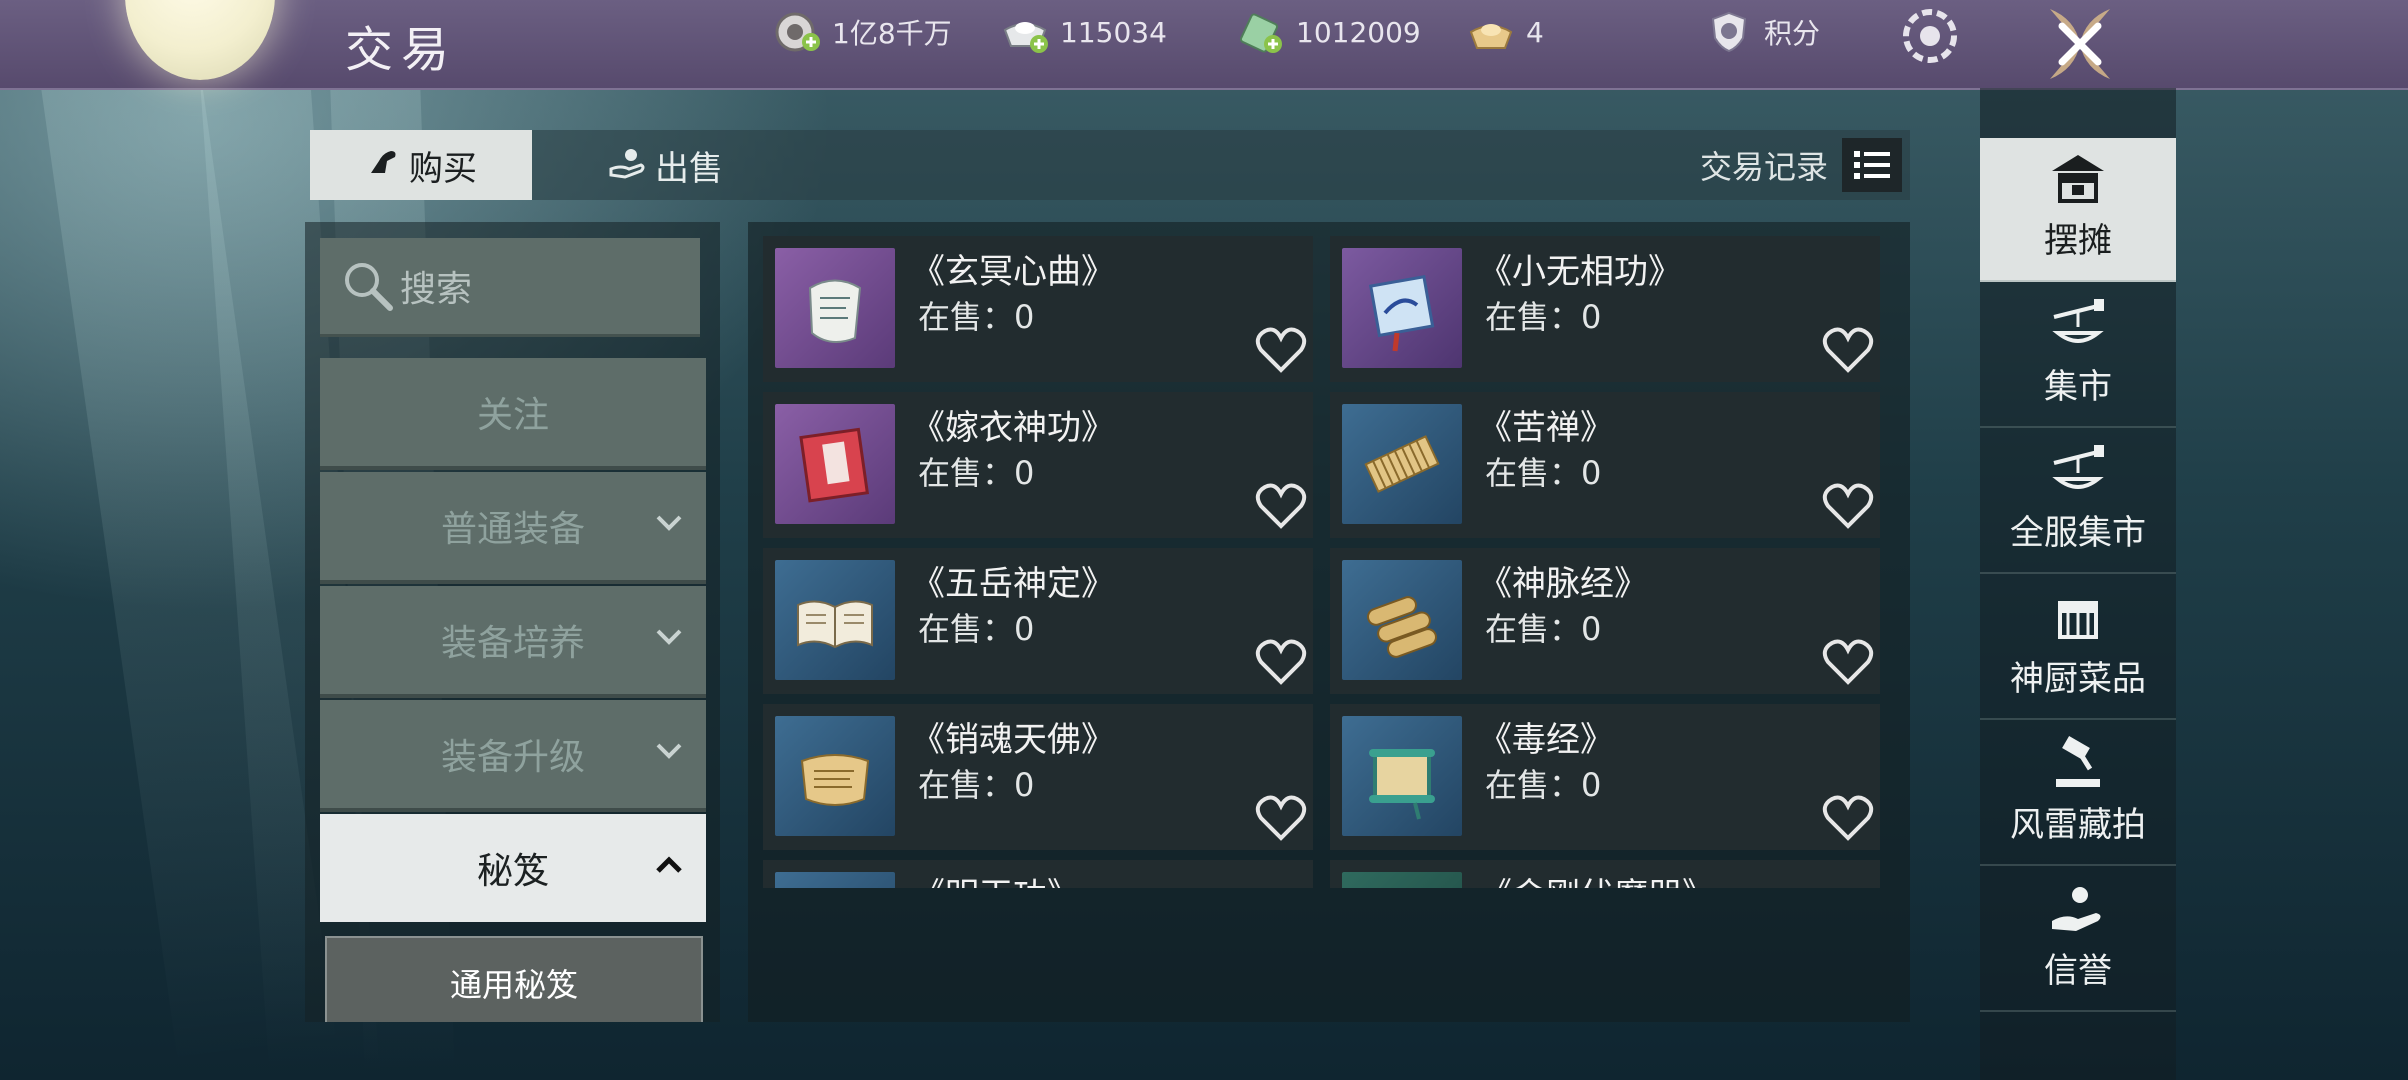 This screenshot has width=2408, height=1080. Describe the element at coordinates (996, 878) in the screenshot. I see `listing-name: 《明玉功》` at that location.